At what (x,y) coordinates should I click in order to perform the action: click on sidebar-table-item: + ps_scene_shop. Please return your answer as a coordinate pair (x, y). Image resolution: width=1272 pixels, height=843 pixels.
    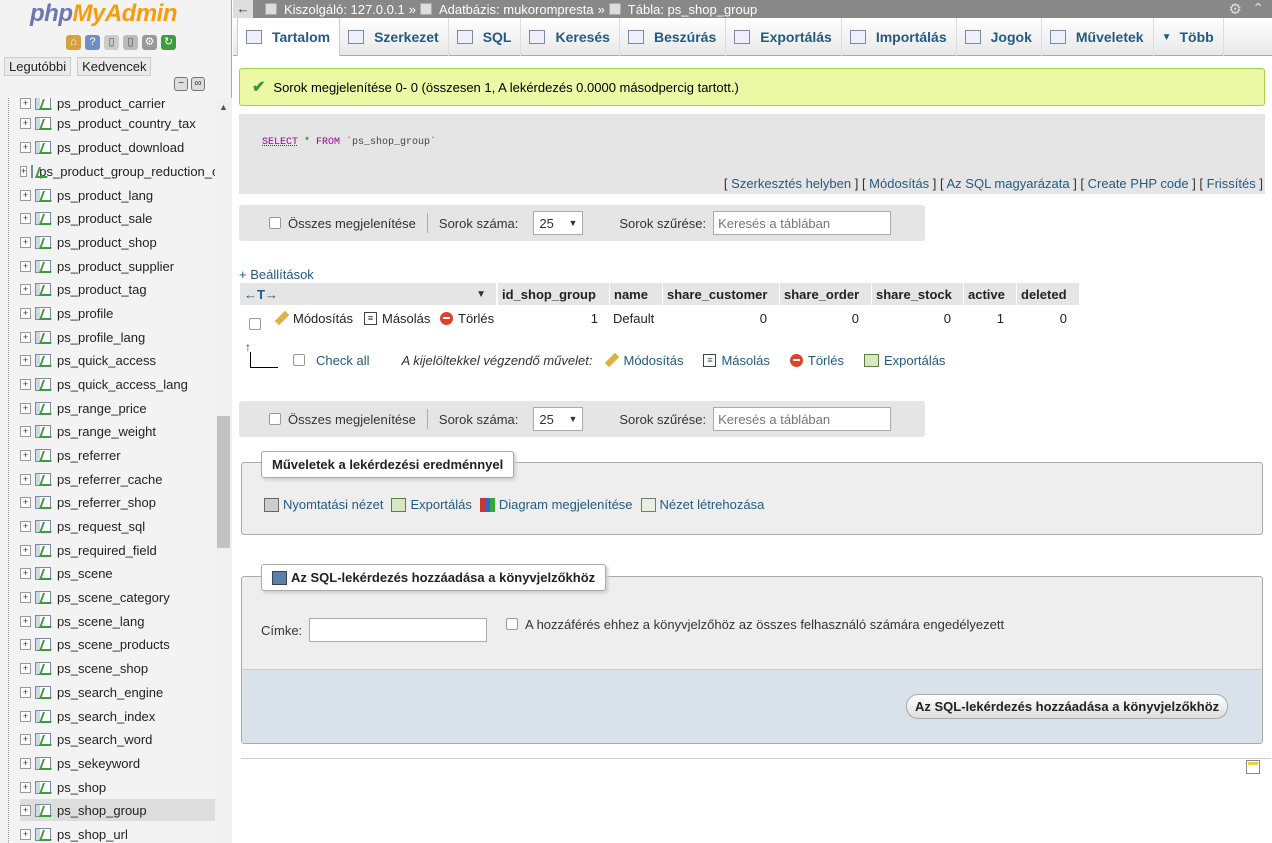
    Looking at the image, I should click on (117, 668).